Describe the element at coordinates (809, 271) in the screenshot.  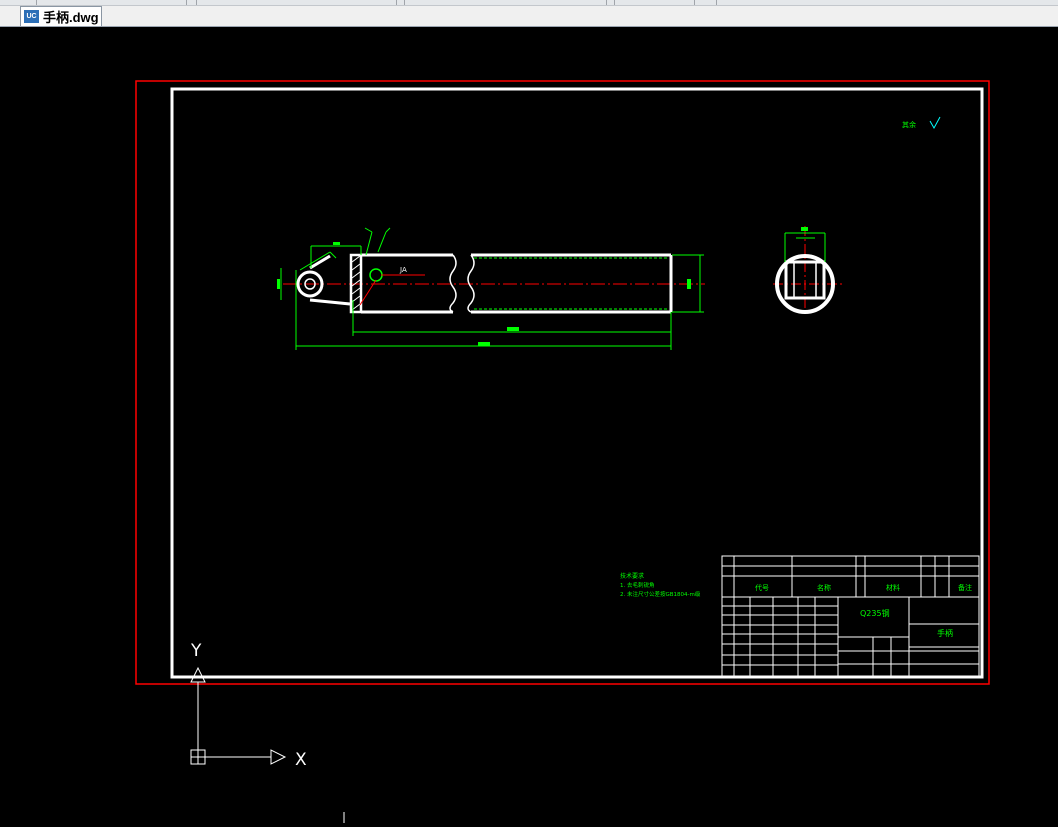
I see `handle-side-view` at that location.